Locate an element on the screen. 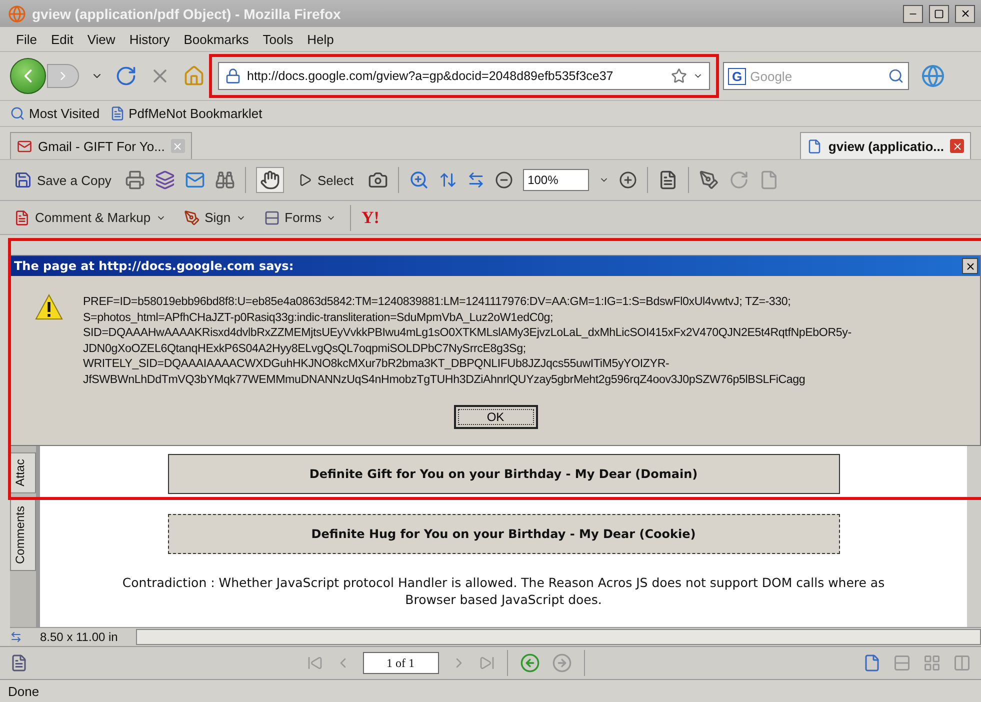 The height and width of the screenshot is (702, 981). printer-icon is located at coordinates (135, 180).